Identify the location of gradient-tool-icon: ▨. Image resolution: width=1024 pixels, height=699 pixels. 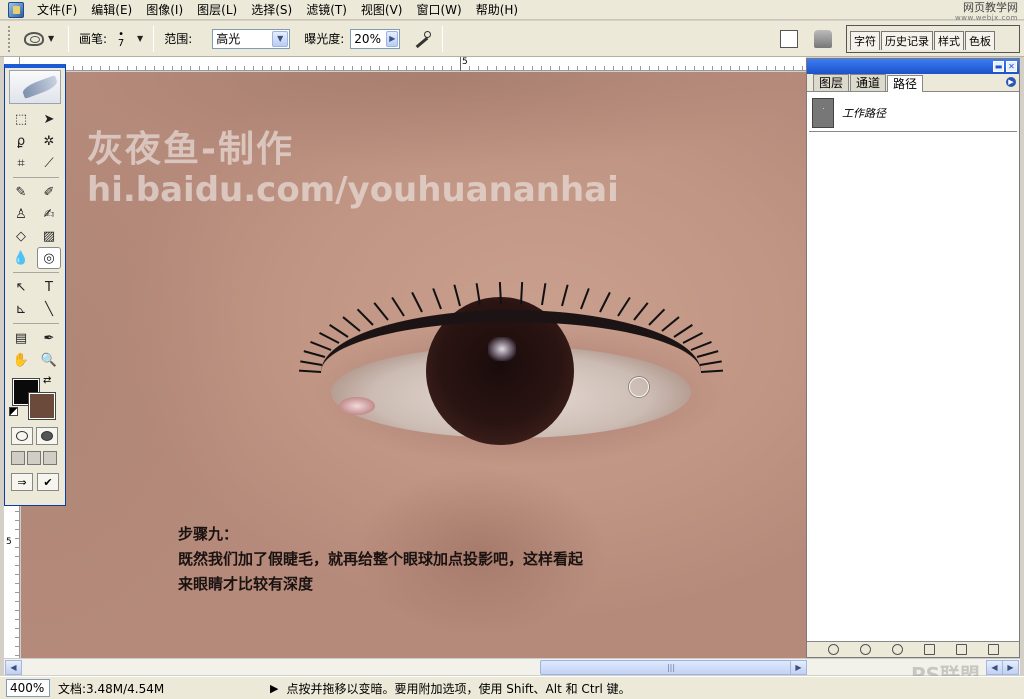
(49, 236).